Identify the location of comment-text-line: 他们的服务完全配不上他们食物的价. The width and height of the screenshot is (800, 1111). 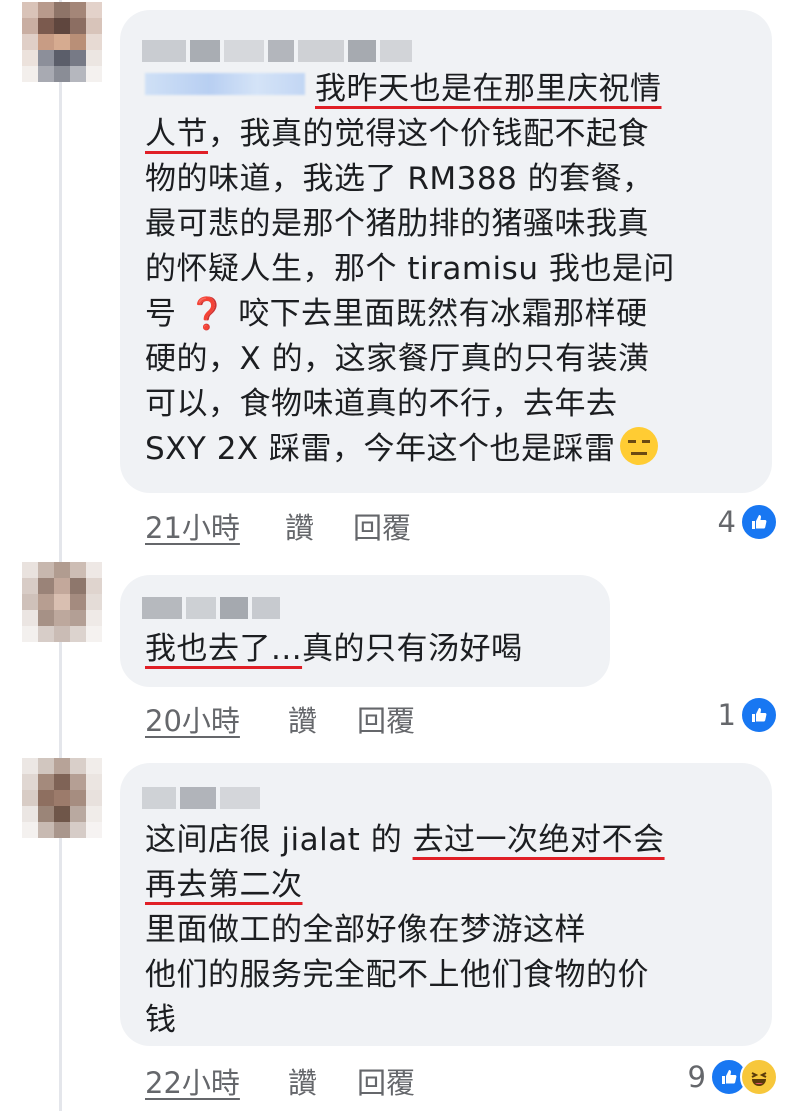
(397, 975).